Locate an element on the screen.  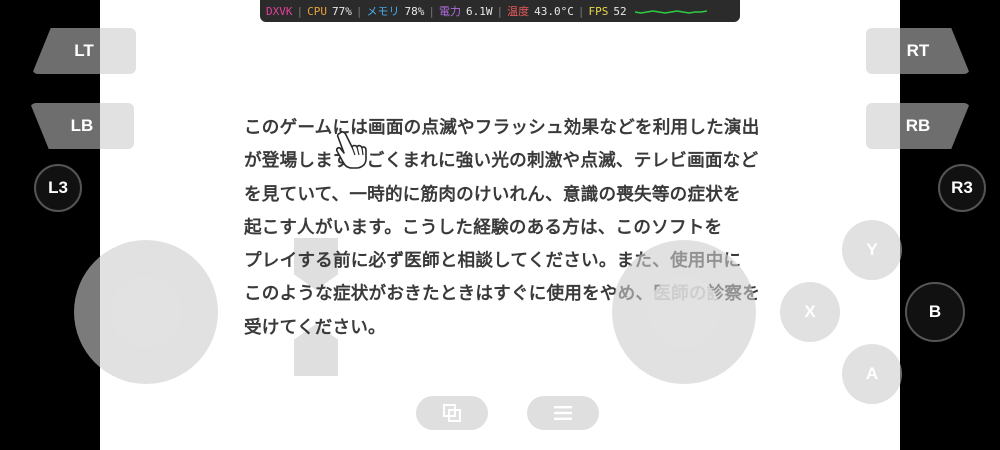
hud-mem-label: メモリ is located at coordinates (383, 11).